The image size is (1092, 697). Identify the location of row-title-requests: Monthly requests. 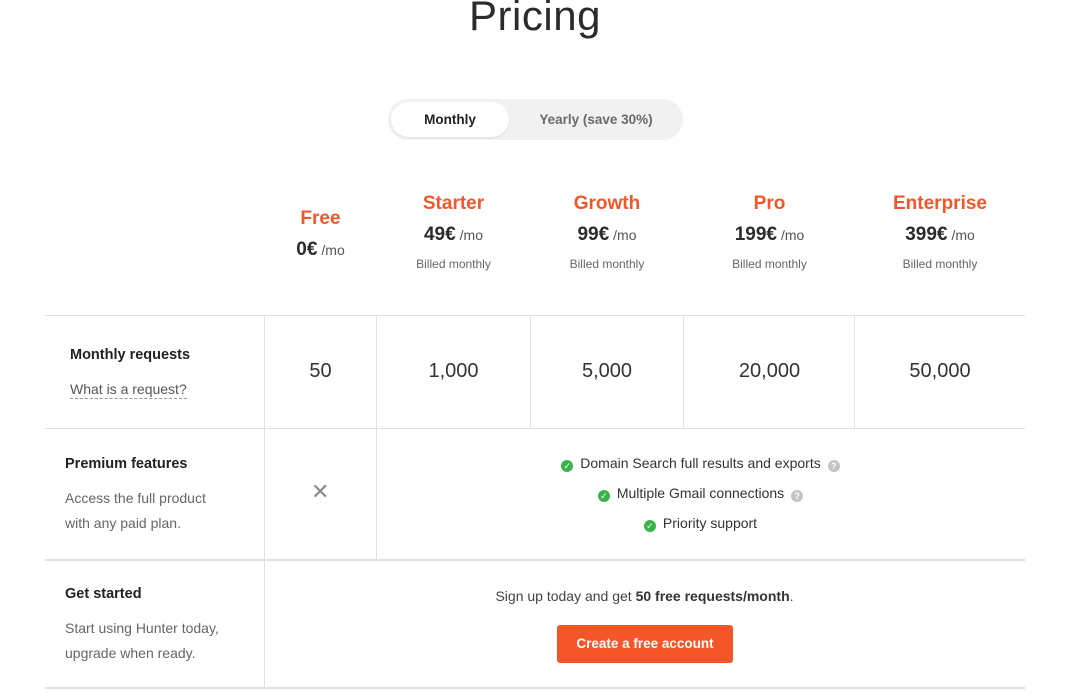
(130, 355).